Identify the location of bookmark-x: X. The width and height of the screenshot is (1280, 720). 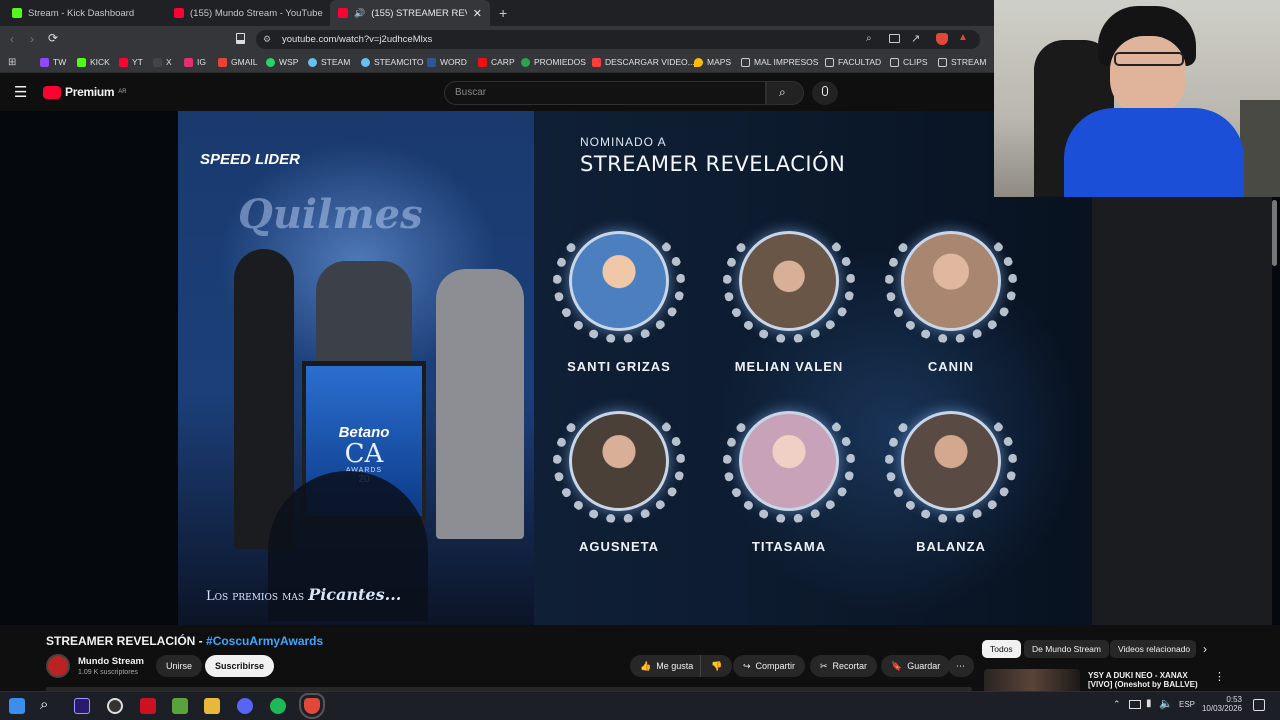
(162, 62).